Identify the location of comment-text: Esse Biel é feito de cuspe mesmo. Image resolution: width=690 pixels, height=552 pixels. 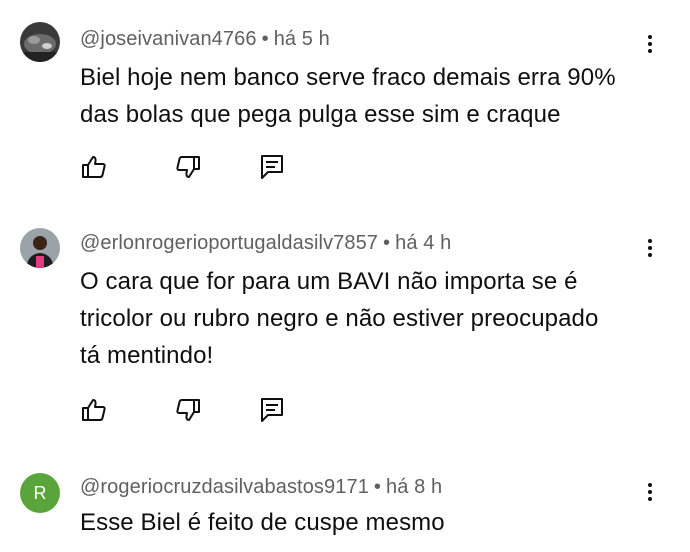
(375, 522).